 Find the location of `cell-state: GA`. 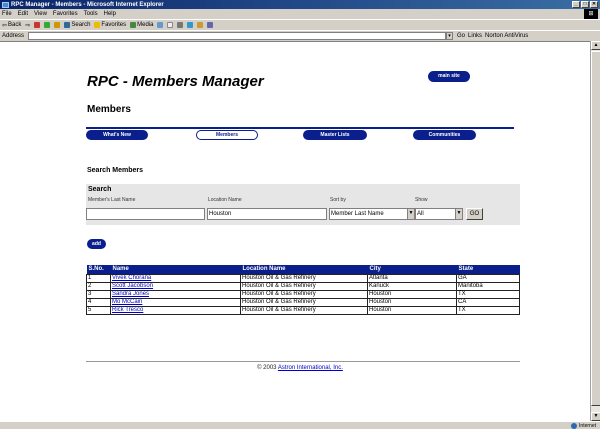

cell-state: GA is located at coordinates (488, 278).